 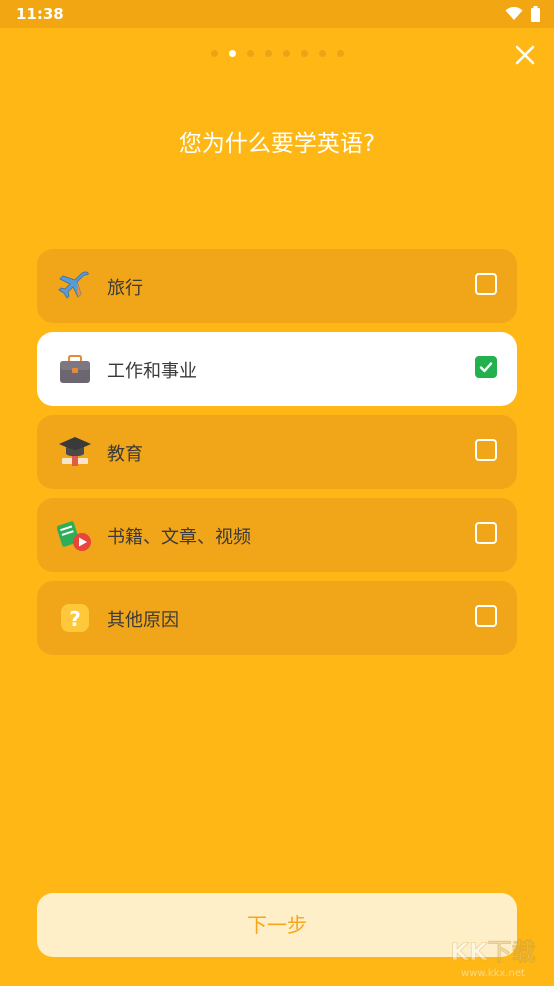 I want to click on status-bar: 11:38, so click(x=277, y=14).